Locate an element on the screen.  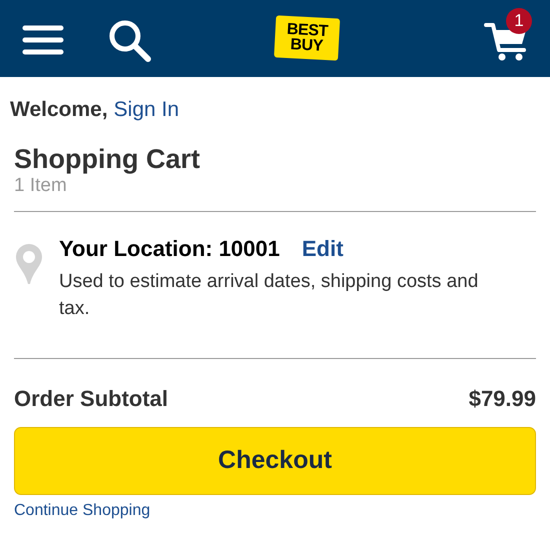
logo-tag: BEST BUY is located at coordinates (307, 38).